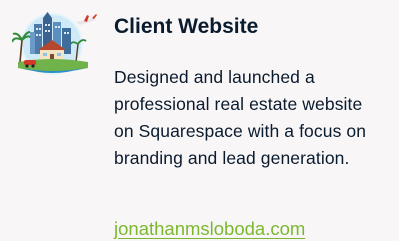 Image resolution: width=399 pixels, height=241 pixels. I want to click on city-skyline-illustration-icon, so click(54, 43).